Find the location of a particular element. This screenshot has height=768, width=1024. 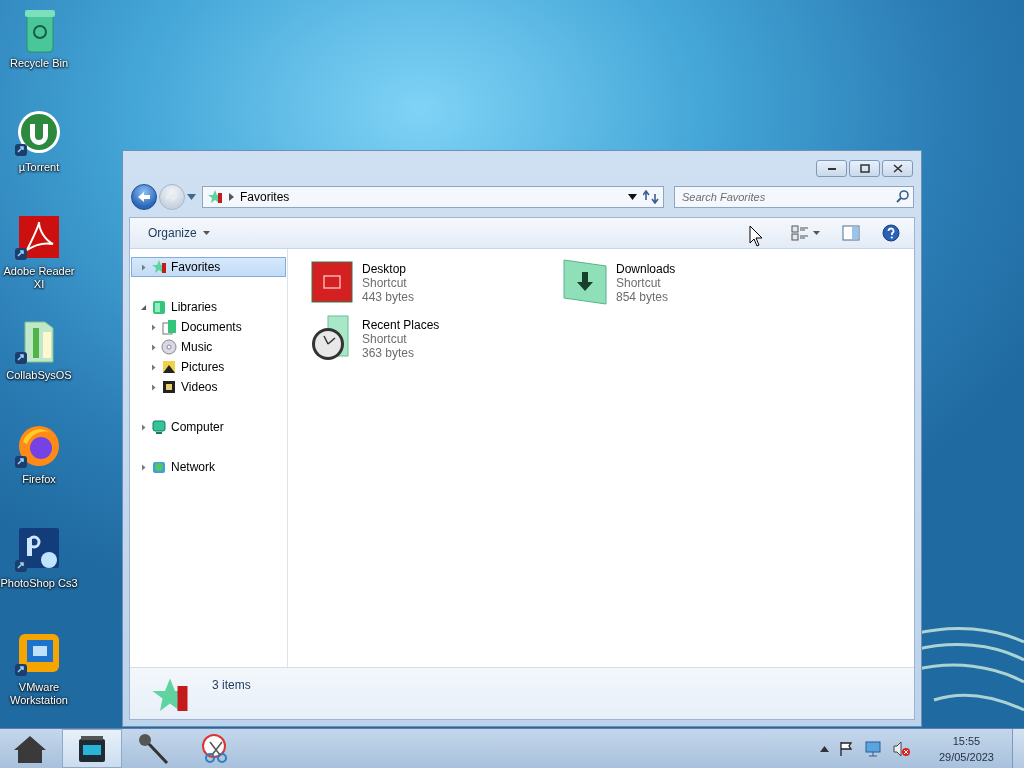

file-name: Desktop is located at coordinates (385, 269).